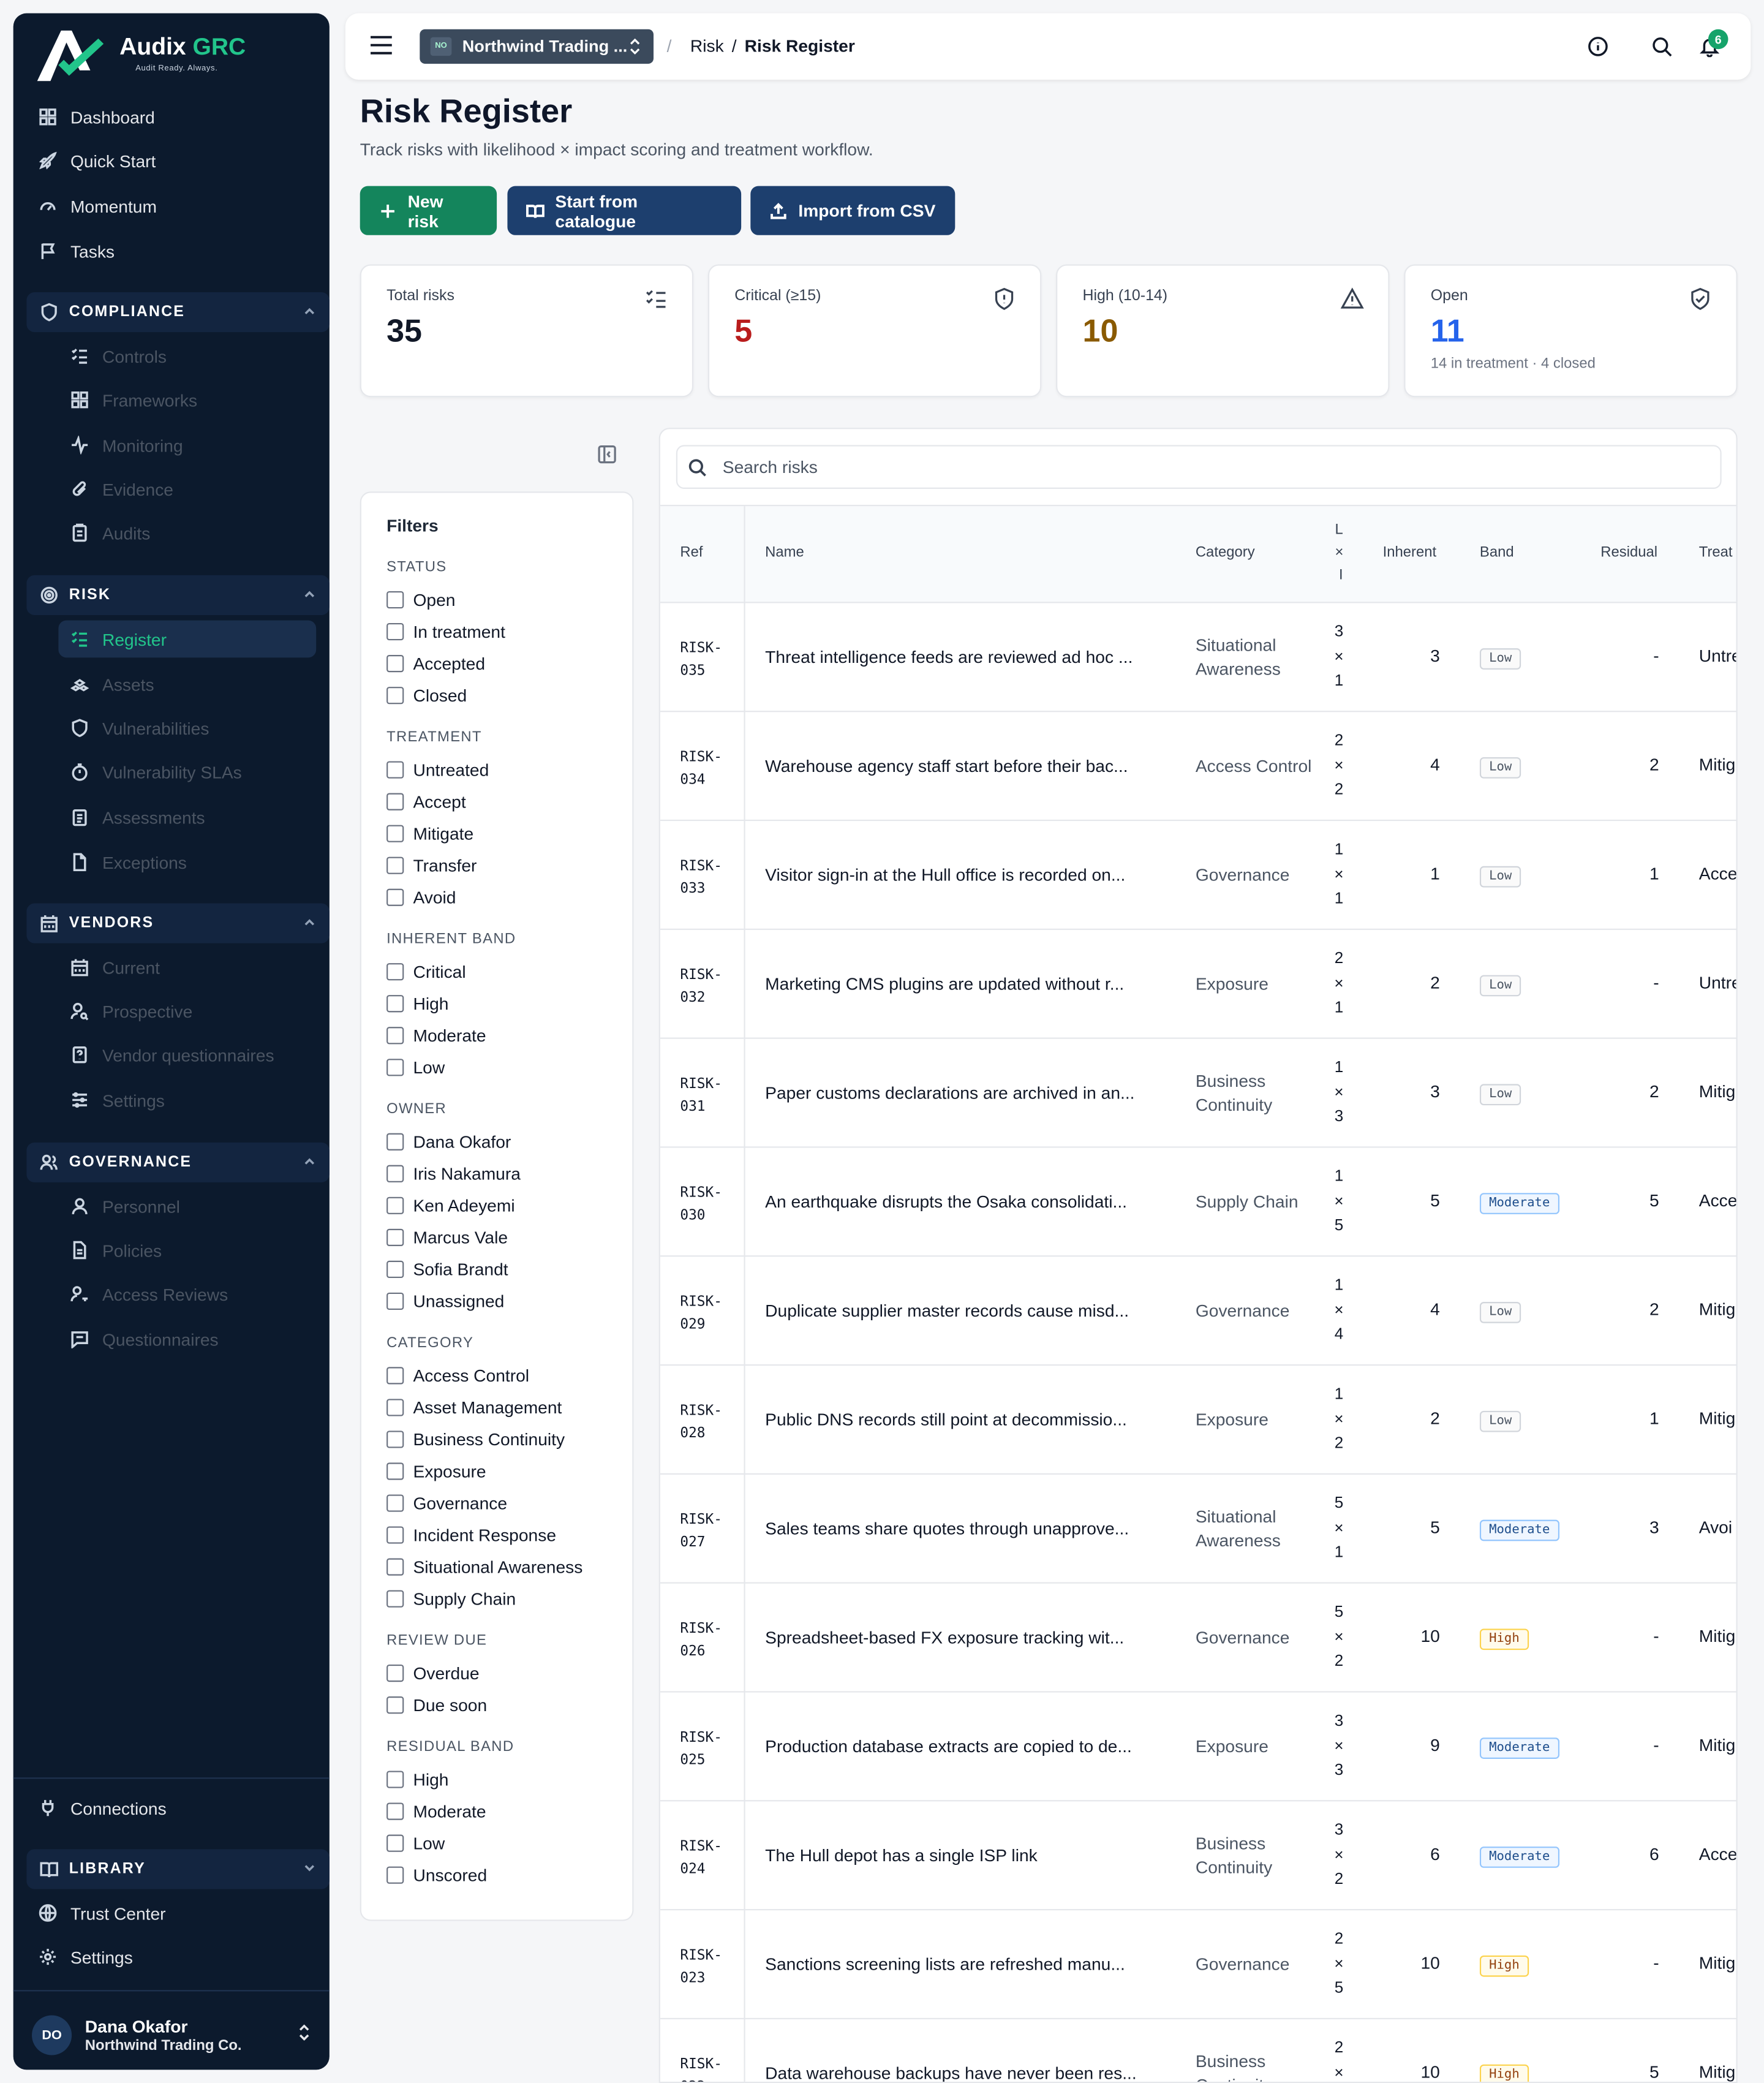 The height and width of the screenshot is (2083, 1764). I want to click on col-header-category: Category, so click(1226, 553).